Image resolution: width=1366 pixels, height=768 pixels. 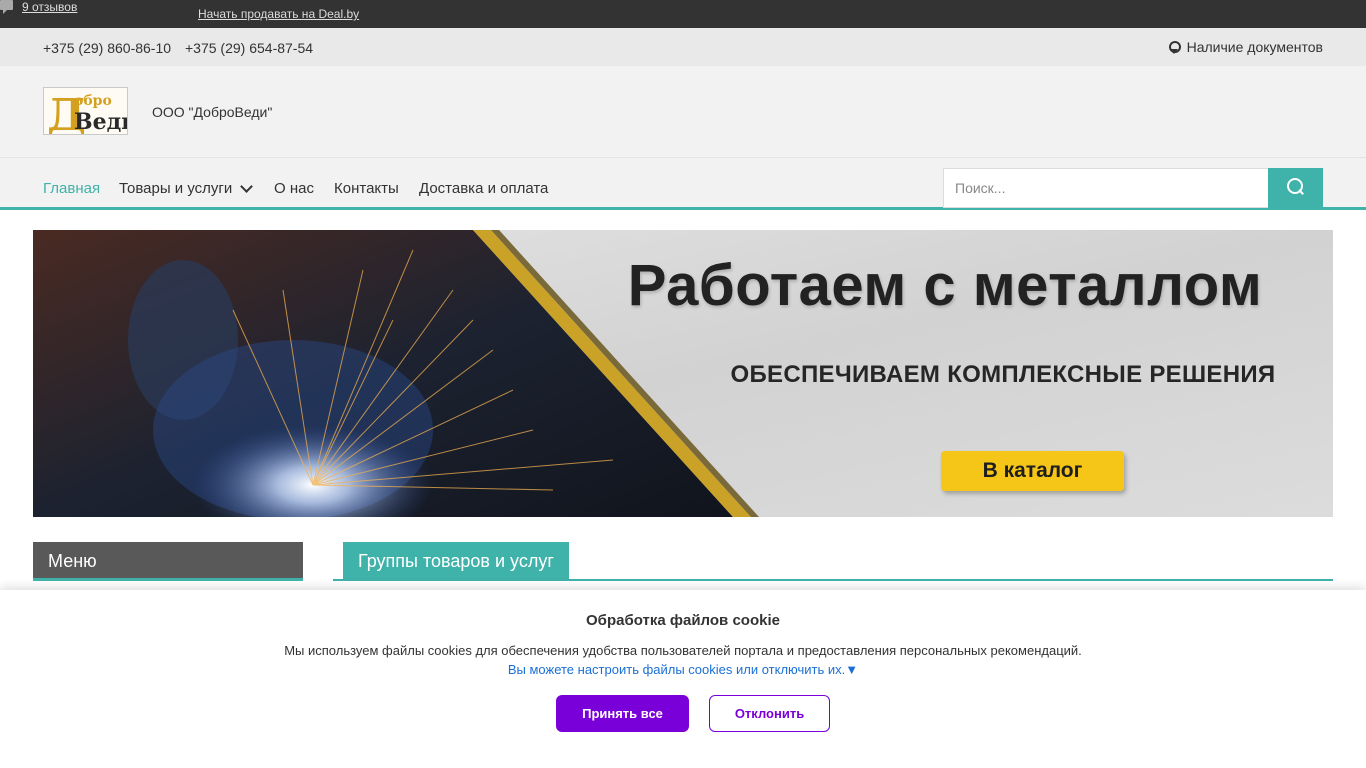 What do you see at coordinates (49, 7) in the screenshot?
I see `reviews-link: 9 отзывов` at bounding box center [49, 7].